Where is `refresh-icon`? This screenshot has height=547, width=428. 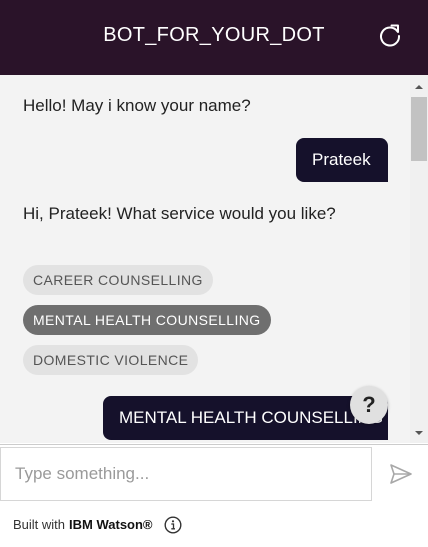 refresh-icon is located at coordinates (390, 35).